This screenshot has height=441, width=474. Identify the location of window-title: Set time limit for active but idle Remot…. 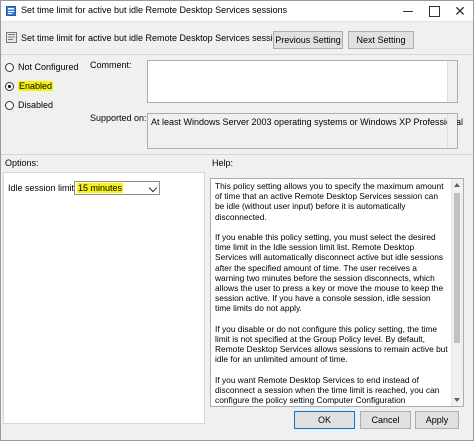
(154, 10).